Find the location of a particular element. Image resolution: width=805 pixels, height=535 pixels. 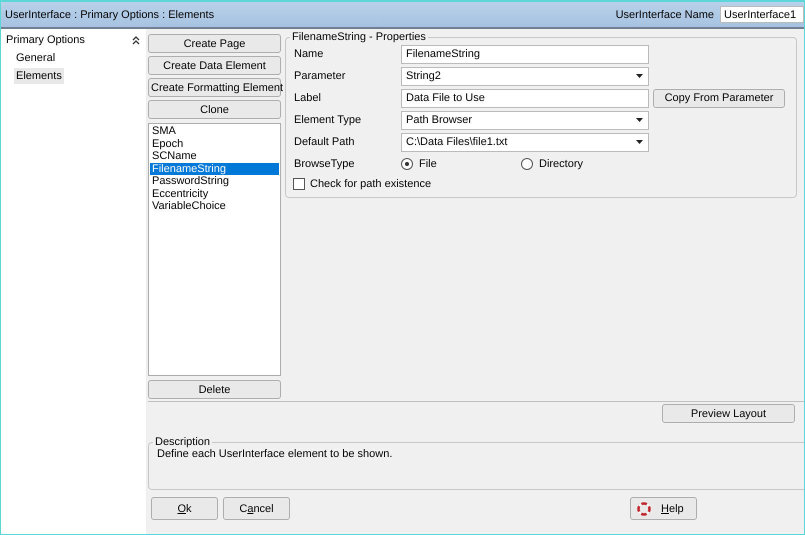

field-label: Element Type is located at coordinates (328, 120).